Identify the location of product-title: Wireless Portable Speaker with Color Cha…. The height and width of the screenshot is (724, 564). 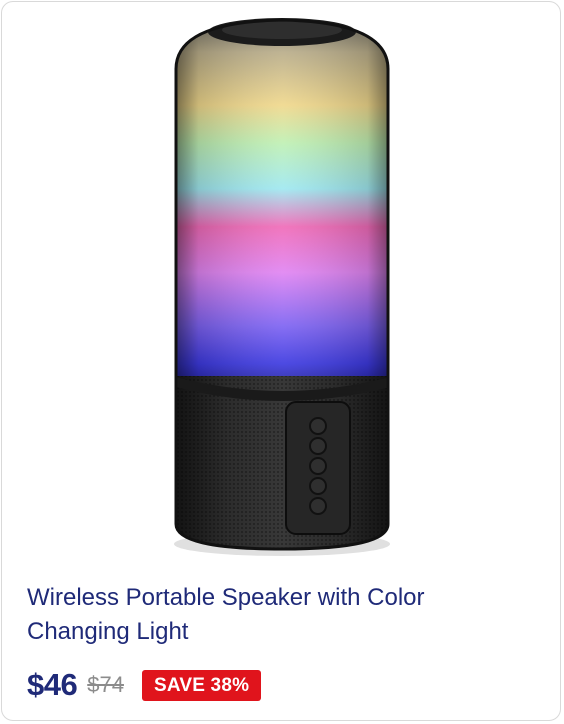
(277, 615).